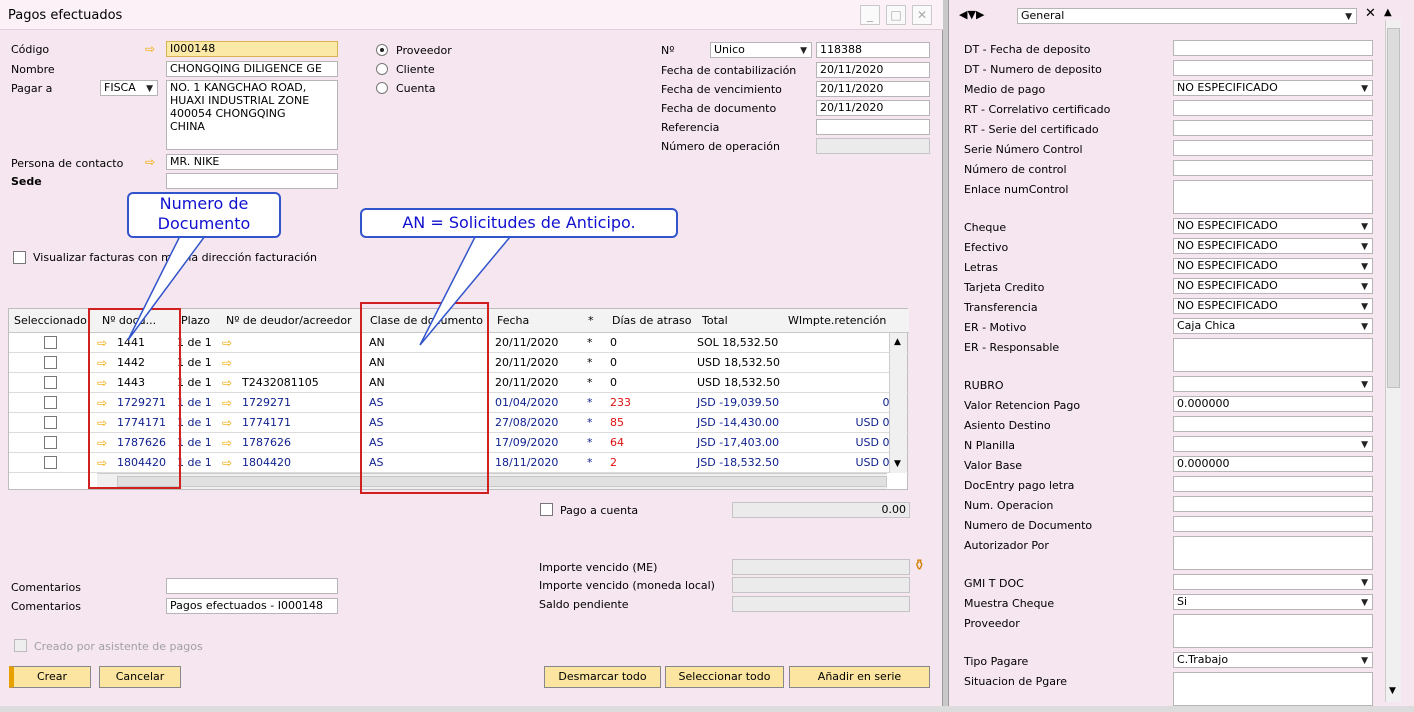 This screenshot has width=1414, height=712. Describe the element at coordinates (584, 604) in the screenshot. I see `saldo-label: Saldo pendiente` at that location.